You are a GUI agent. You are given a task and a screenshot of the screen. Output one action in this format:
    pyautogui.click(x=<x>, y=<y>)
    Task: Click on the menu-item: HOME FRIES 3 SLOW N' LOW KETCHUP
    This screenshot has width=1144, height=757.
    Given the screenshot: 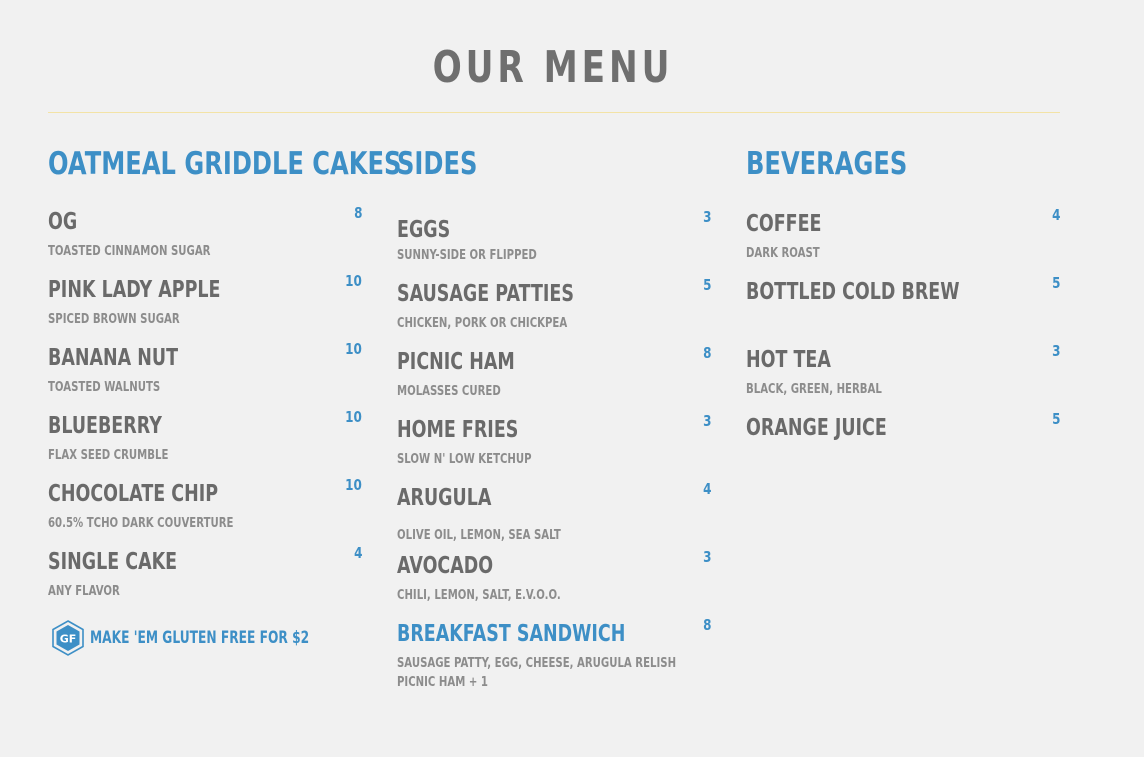 What is the action you would take?
    pyautogui.click(x=554, y=445)
    